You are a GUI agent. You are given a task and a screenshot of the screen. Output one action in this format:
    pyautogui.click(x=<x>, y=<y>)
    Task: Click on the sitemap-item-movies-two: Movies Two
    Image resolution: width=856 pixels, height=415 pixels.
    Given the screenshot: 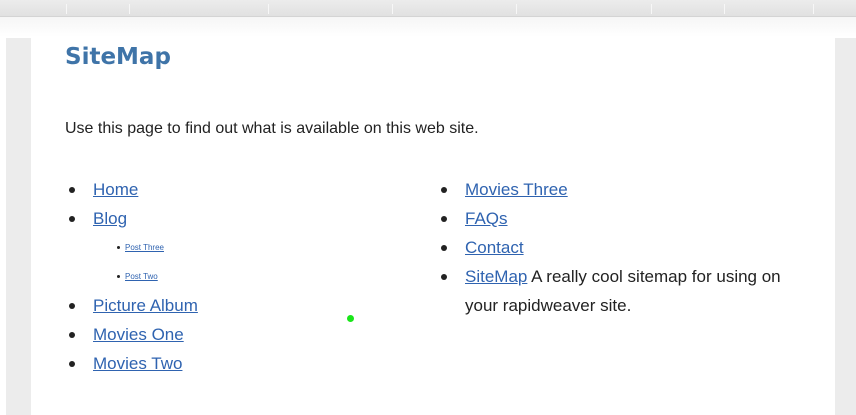 What is the action you would take?
    pyautogui.click(x=234, y=363)
    